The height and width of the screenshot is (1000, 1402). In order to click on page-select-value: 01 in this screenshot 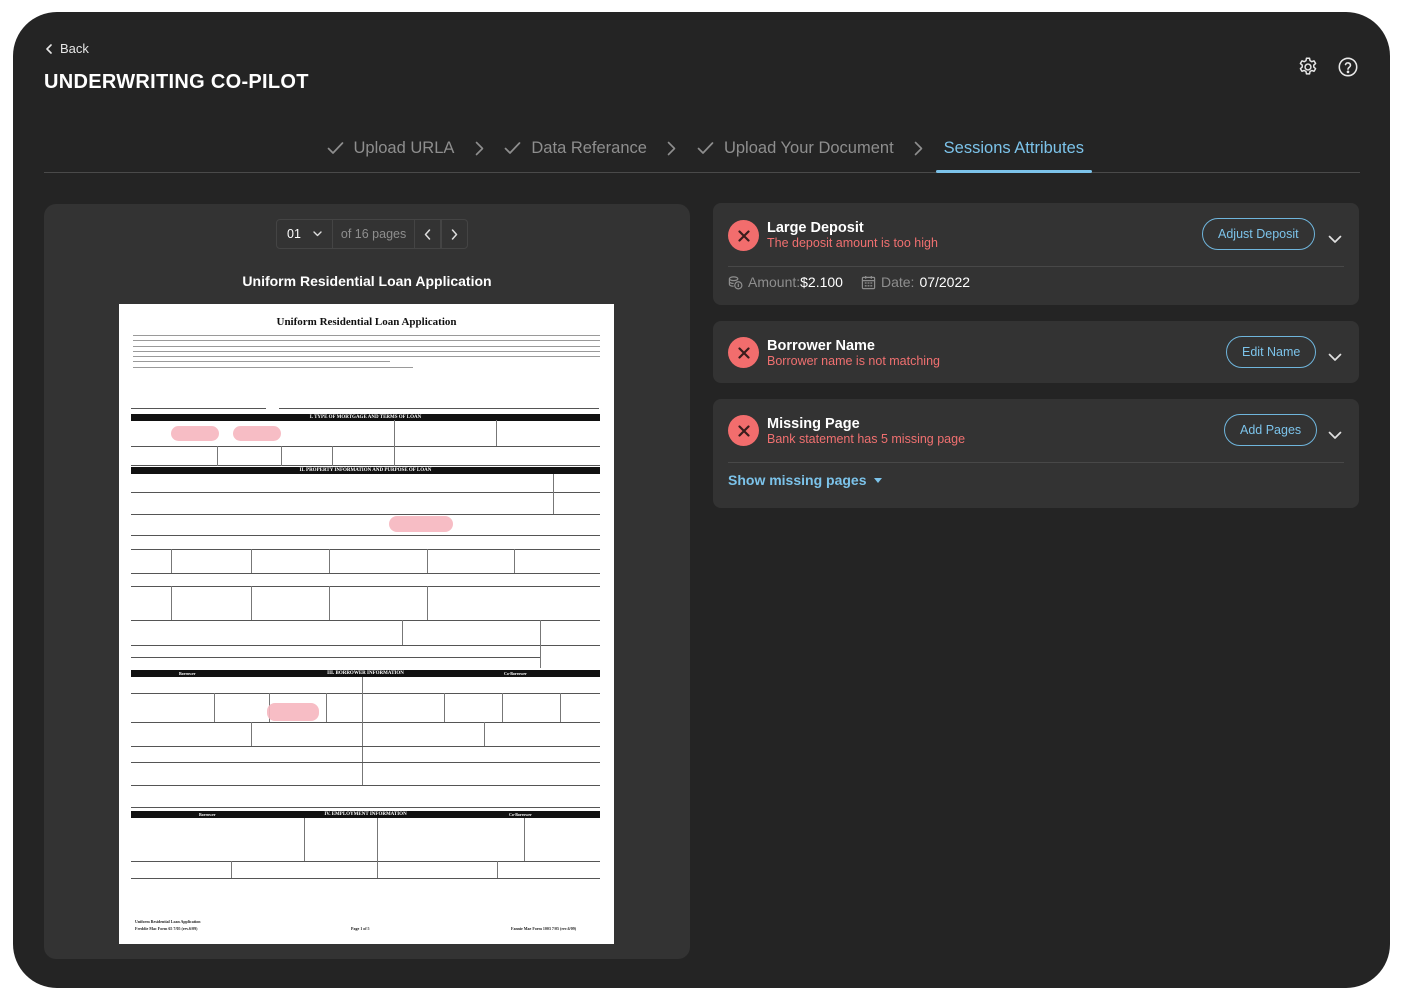, I will do `click(294, 234)`.